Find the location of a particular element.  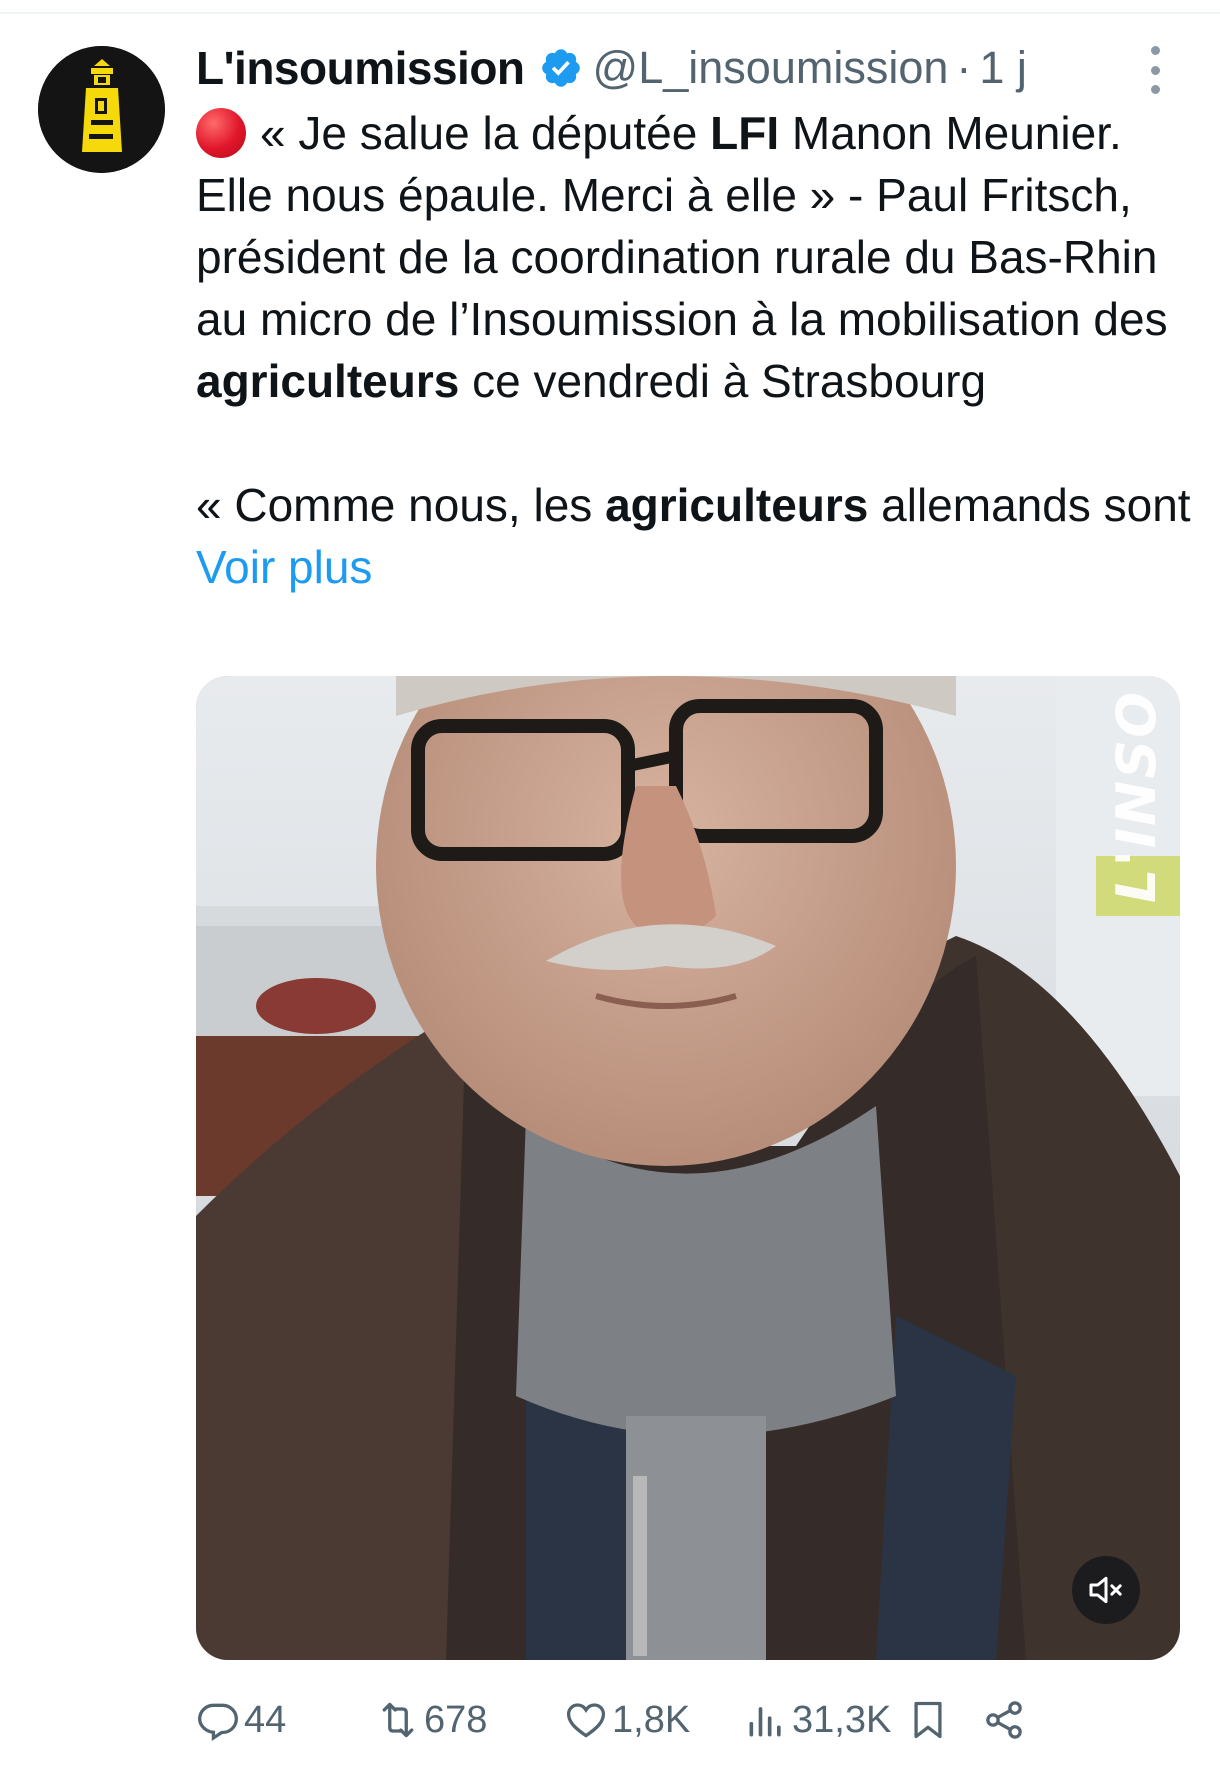

share-button is located at coordinates (1006, 1720).